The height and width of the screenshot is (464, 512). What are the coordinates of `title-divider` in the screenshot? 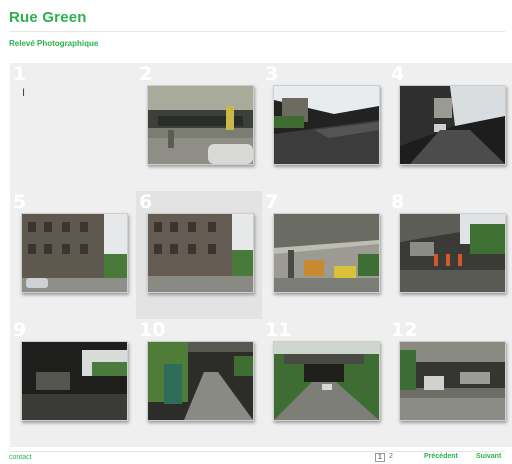 It's located at (257, 31).